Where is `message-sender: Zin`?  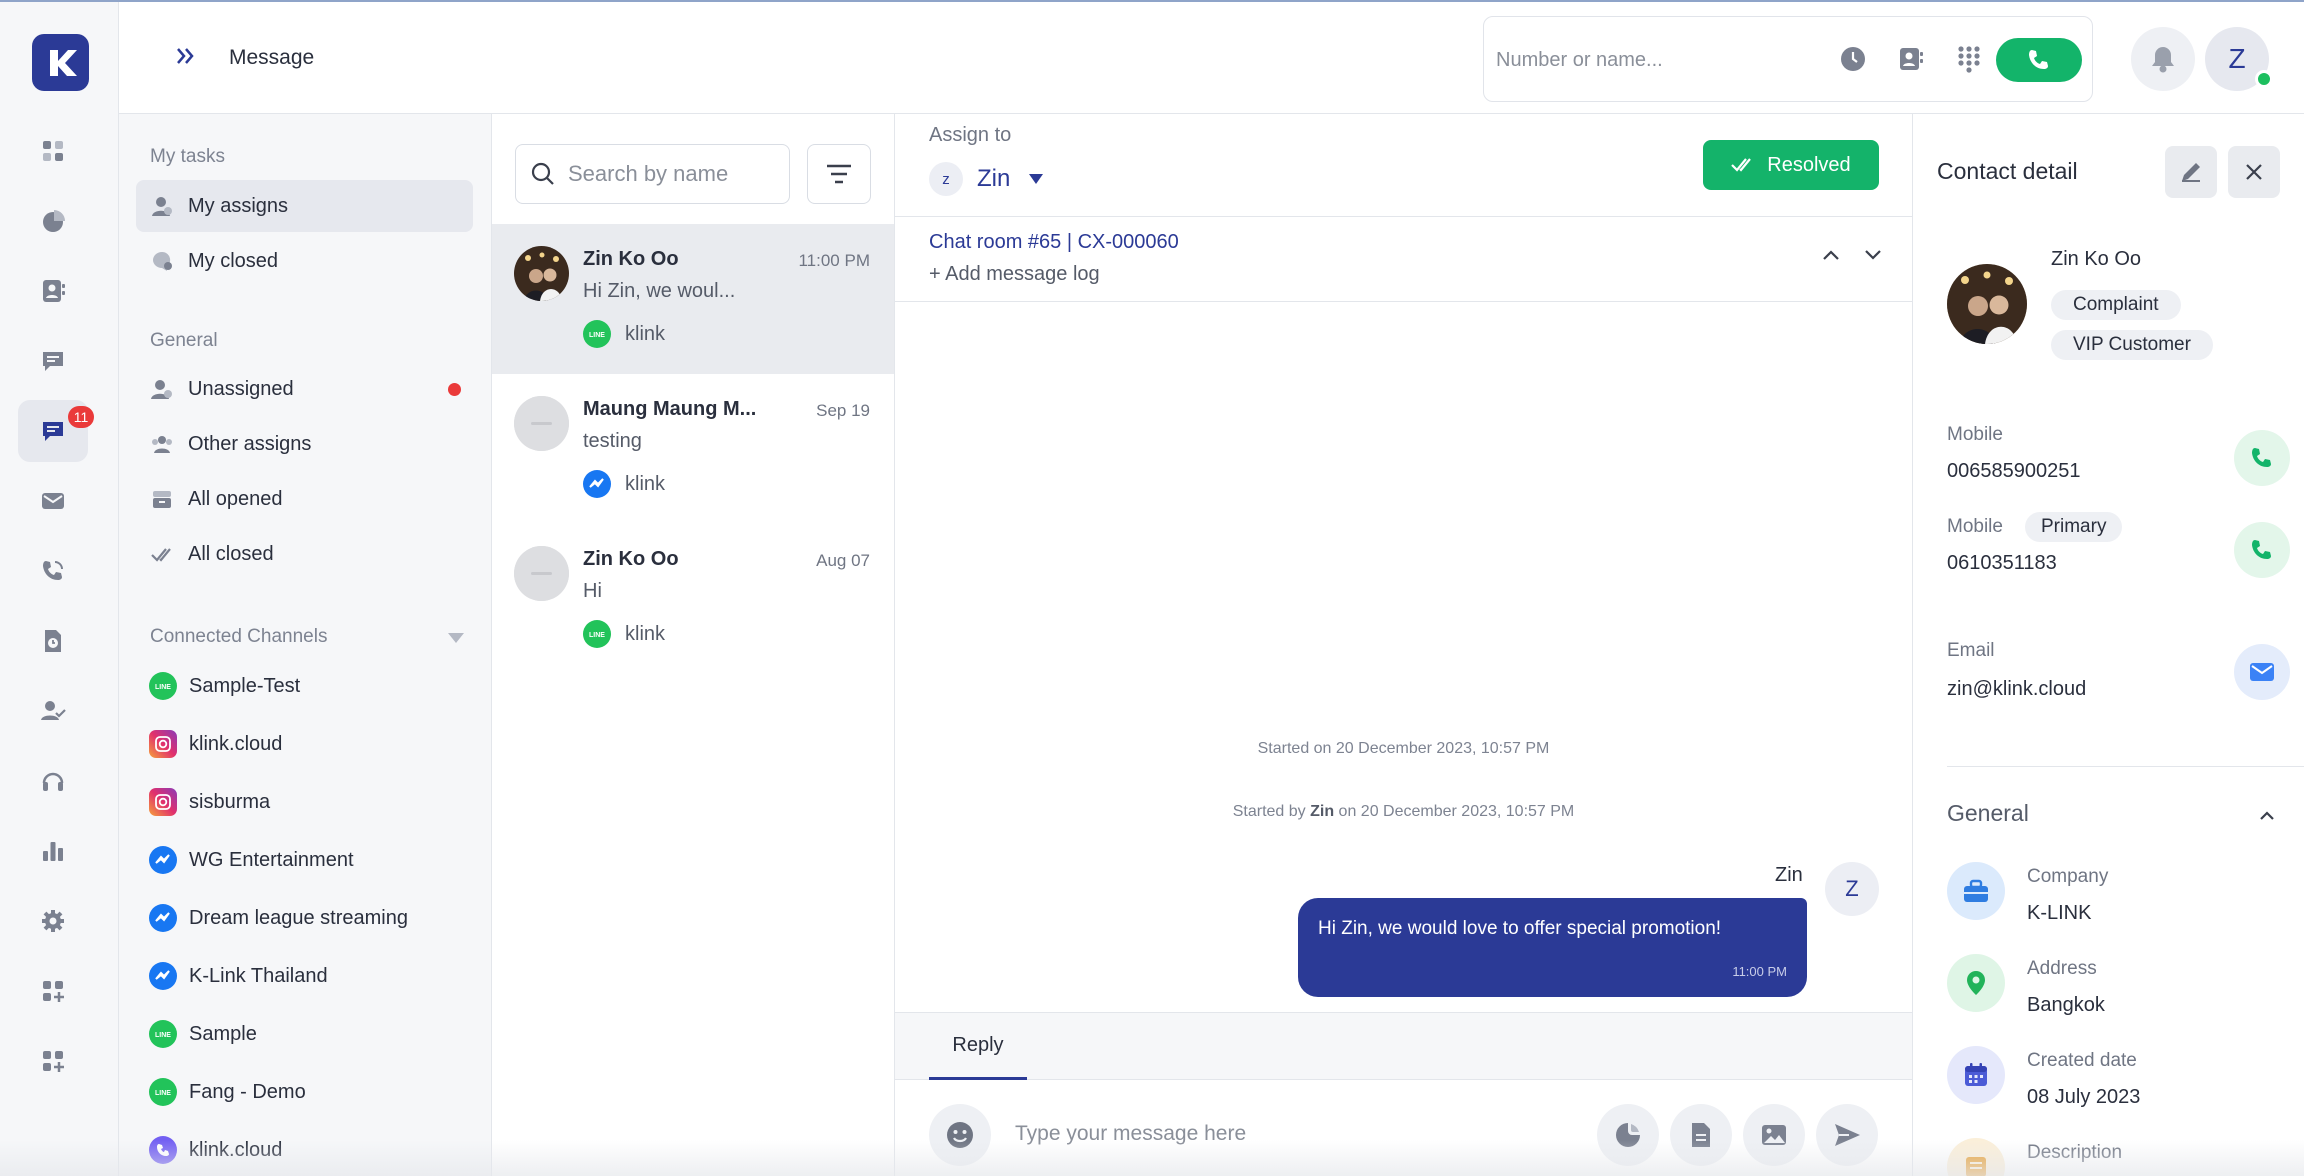
message-sender: Zin is located at coordinates (1789, 875).